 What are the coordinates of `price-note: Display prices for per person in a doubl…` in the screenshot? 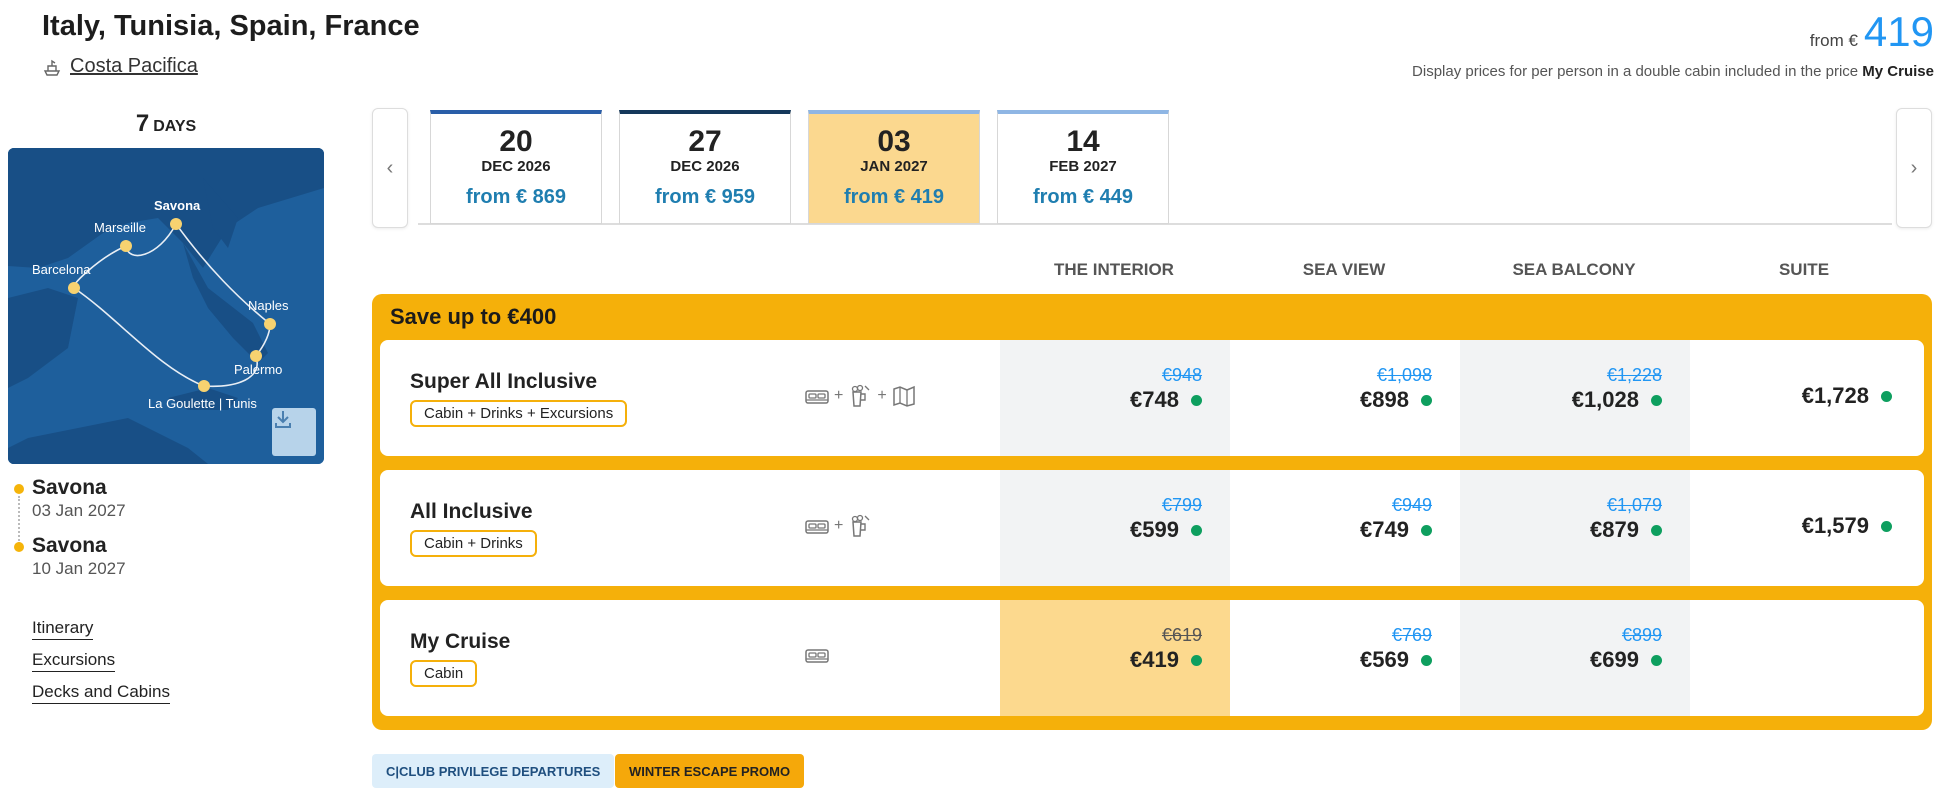 It's located at (1673, 71).